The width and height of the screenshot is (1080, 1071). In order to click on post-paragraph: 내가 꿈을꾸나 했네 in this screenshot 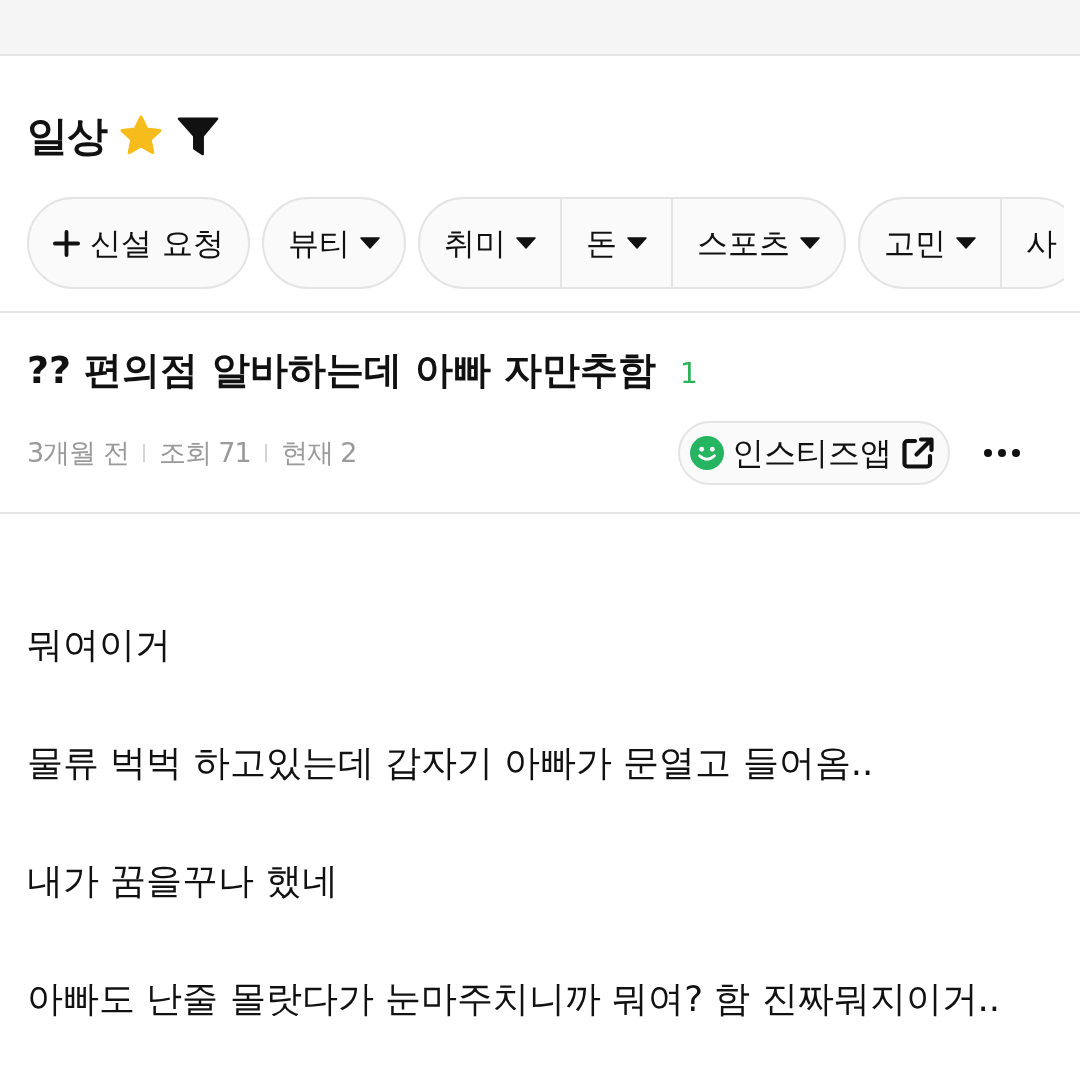, I will do `click(183, 881)`.